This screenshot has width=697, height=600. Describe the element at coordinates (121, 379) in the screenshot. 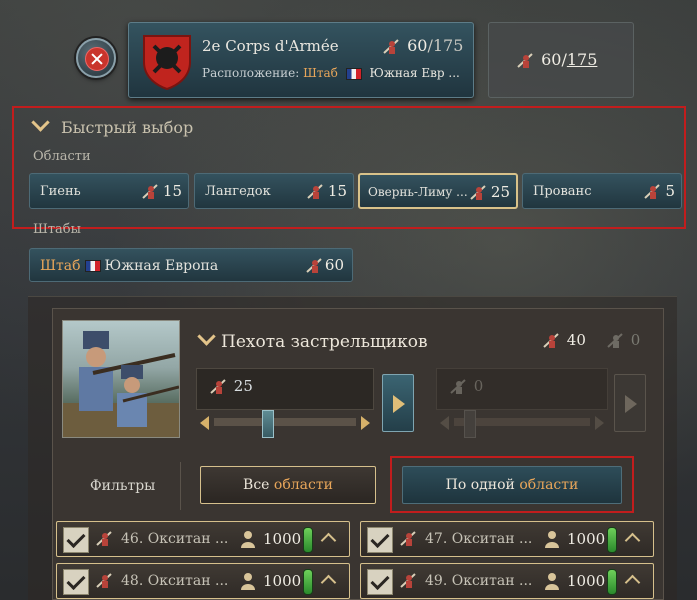

I see `skirmisher-portrait-image` at that location.